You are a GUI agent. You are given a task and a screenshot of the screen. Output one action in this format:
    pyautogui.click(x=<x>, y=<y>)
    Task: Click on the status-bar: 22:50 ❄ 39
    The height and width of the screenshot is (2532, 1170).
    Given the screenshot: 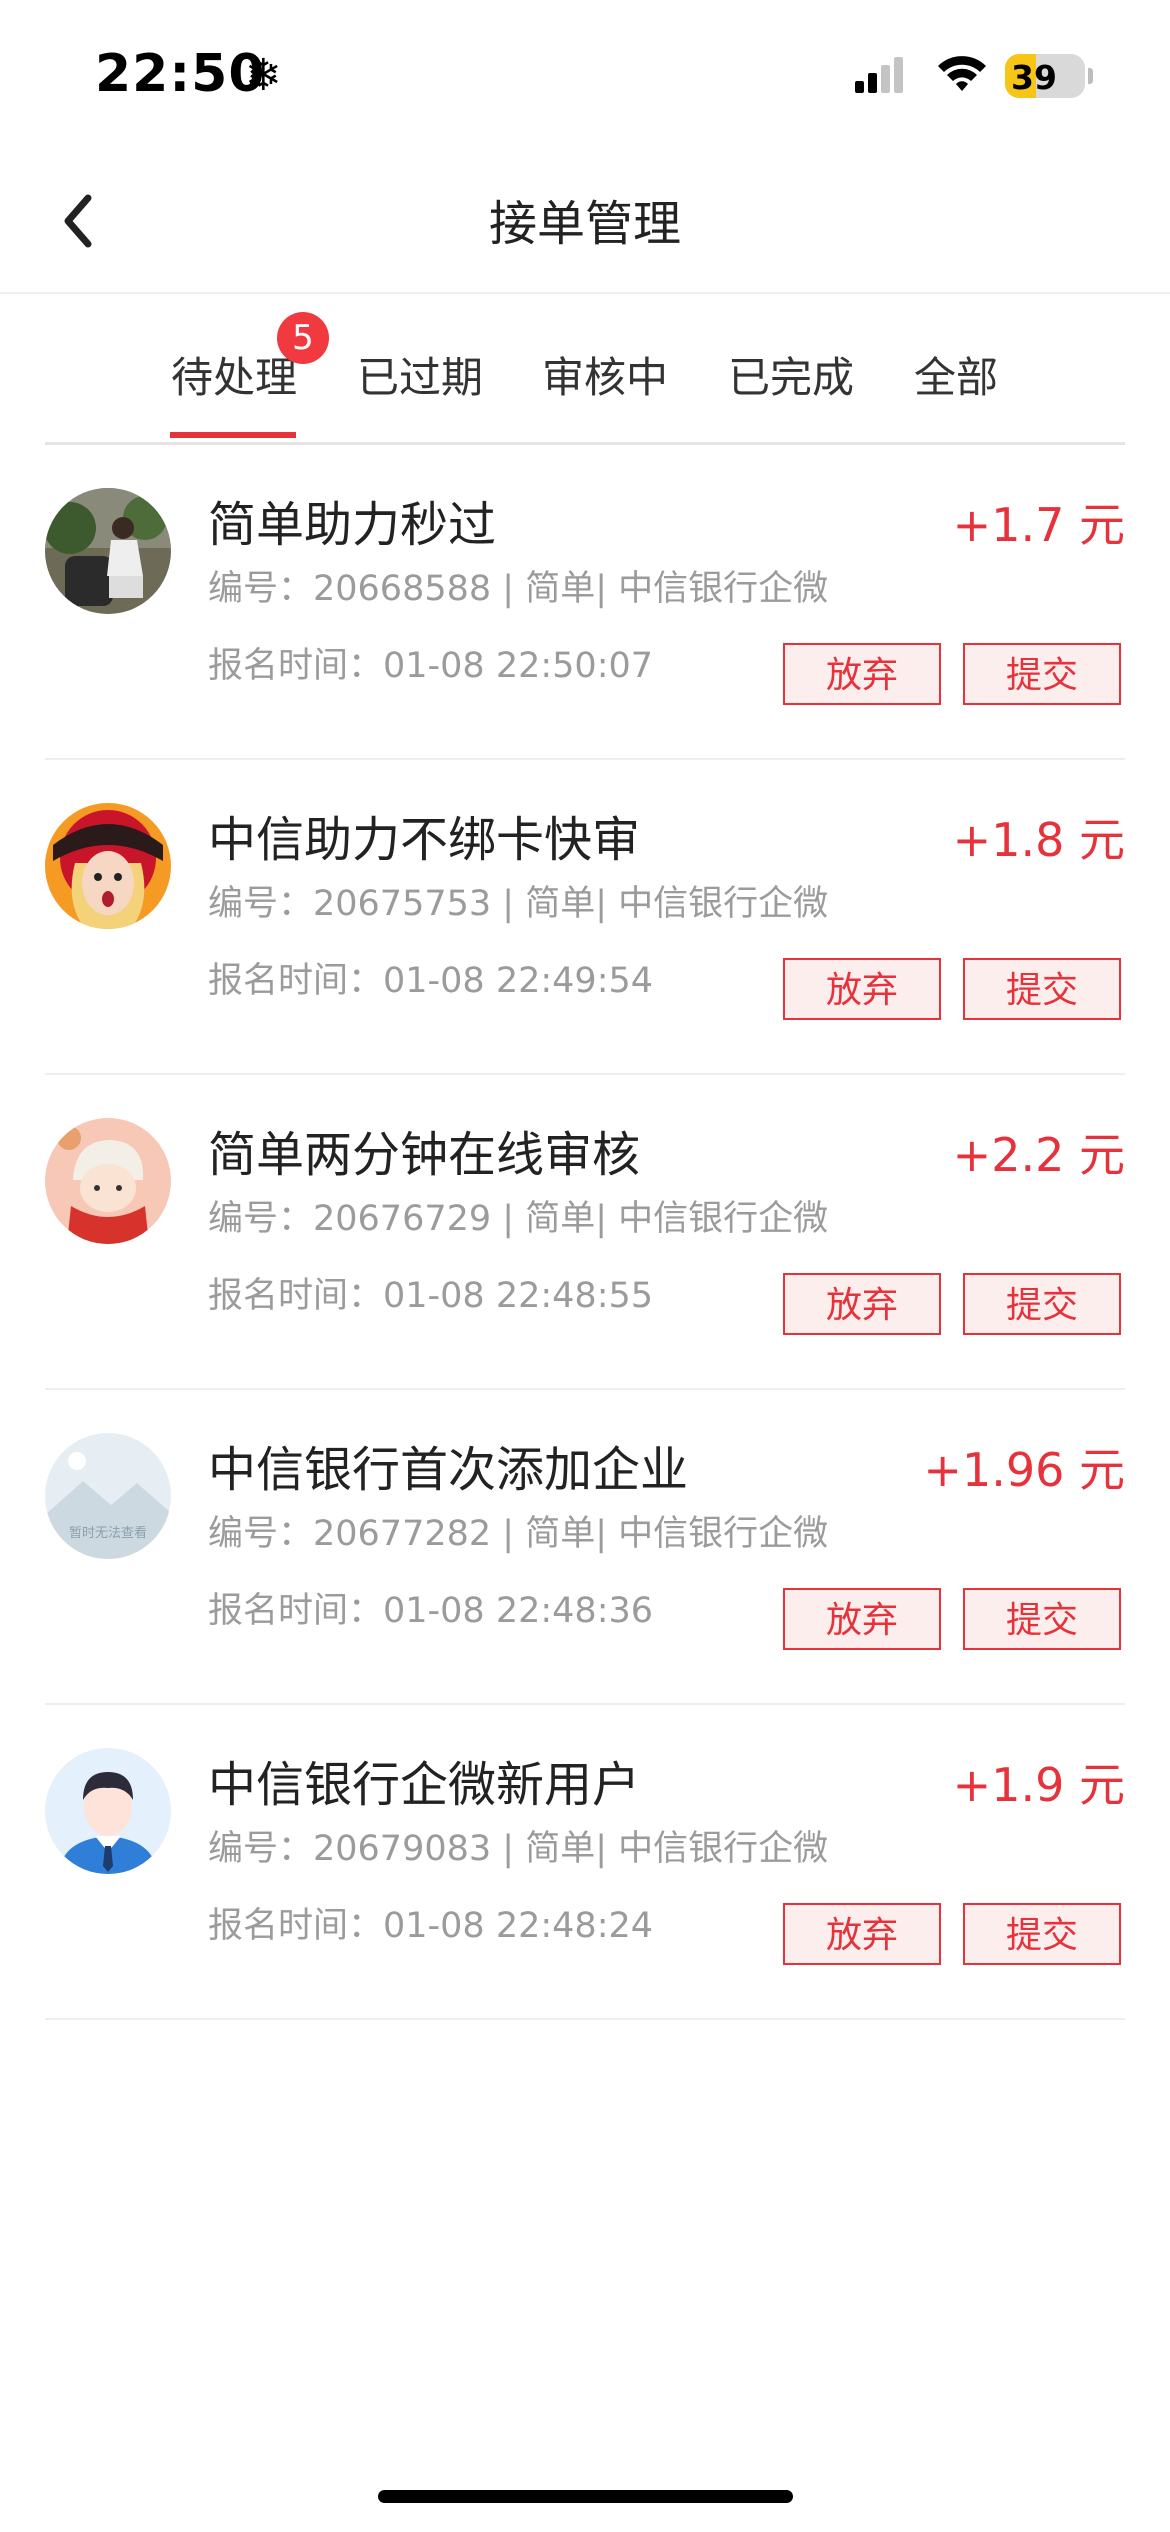 What is the action you would take?
    pyautogui.click(x=585, y=75)
    